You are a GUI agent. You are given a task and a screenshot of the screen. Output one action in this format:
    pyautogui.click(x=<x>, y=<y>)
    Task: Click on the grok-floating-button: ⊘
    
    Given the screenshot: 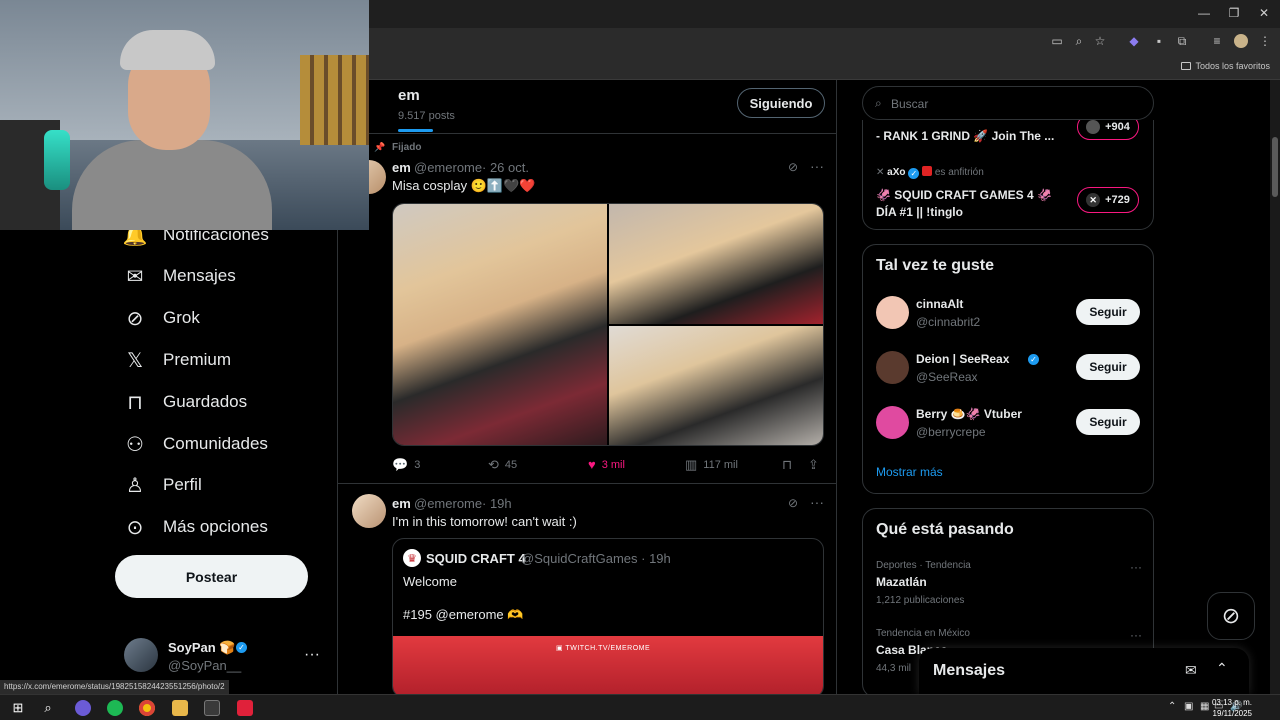 What is the action you would take?
    pyautogui.click(x=1231, y=616)
    